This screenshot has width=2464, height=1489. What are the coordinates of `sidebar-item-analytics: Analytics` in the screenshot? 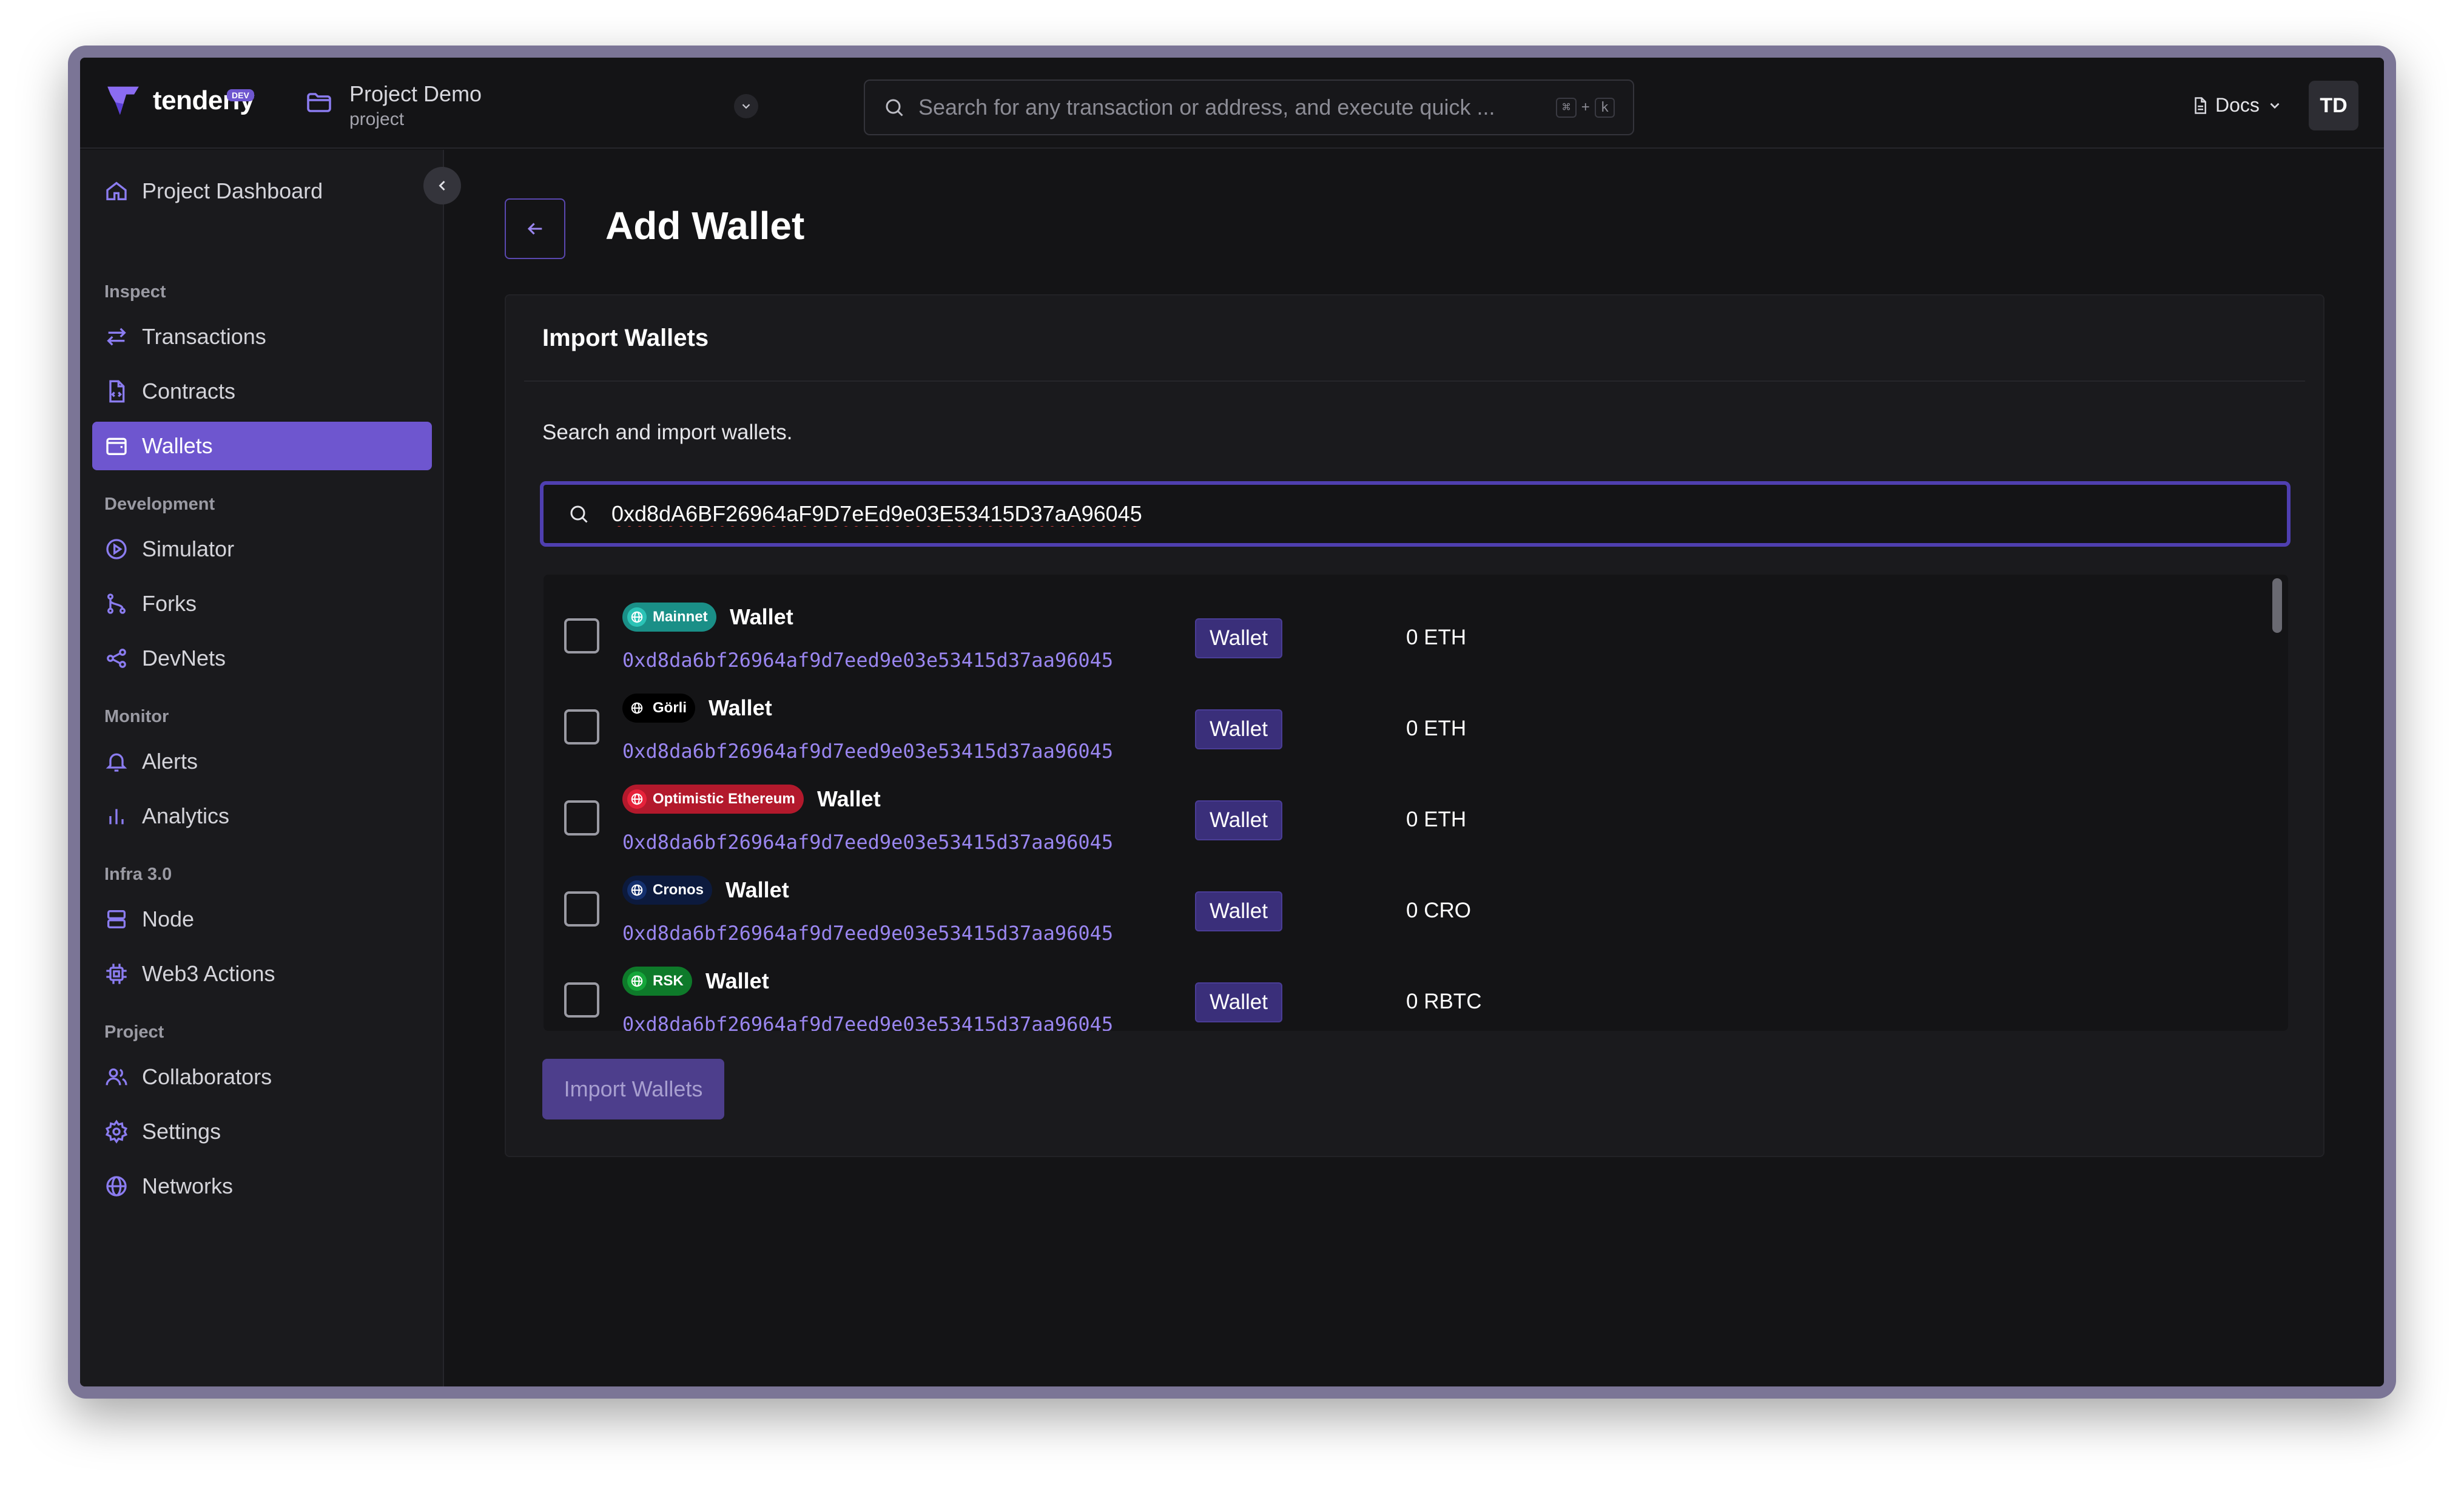 It's located at (262, 816).